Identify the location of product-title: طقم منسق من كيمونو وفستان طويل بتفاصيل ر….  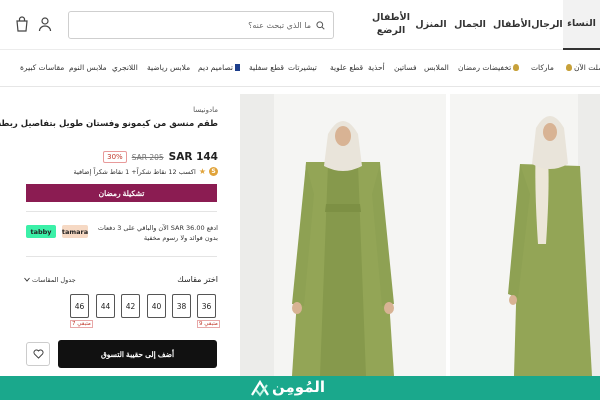
(109, 124).